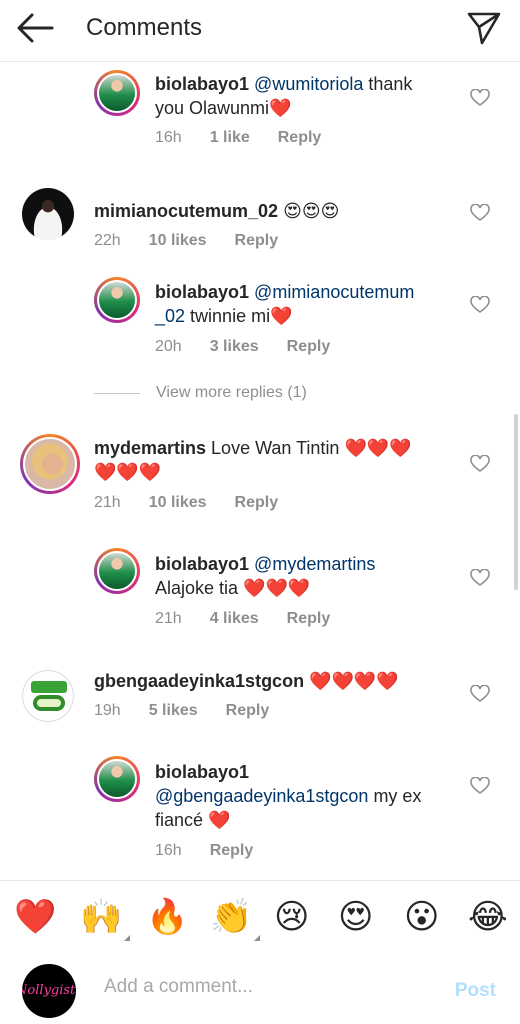 The height and width of the screenshot is (1024, 520). I want to click on likes-count: 4 likes, so click(234, 619).